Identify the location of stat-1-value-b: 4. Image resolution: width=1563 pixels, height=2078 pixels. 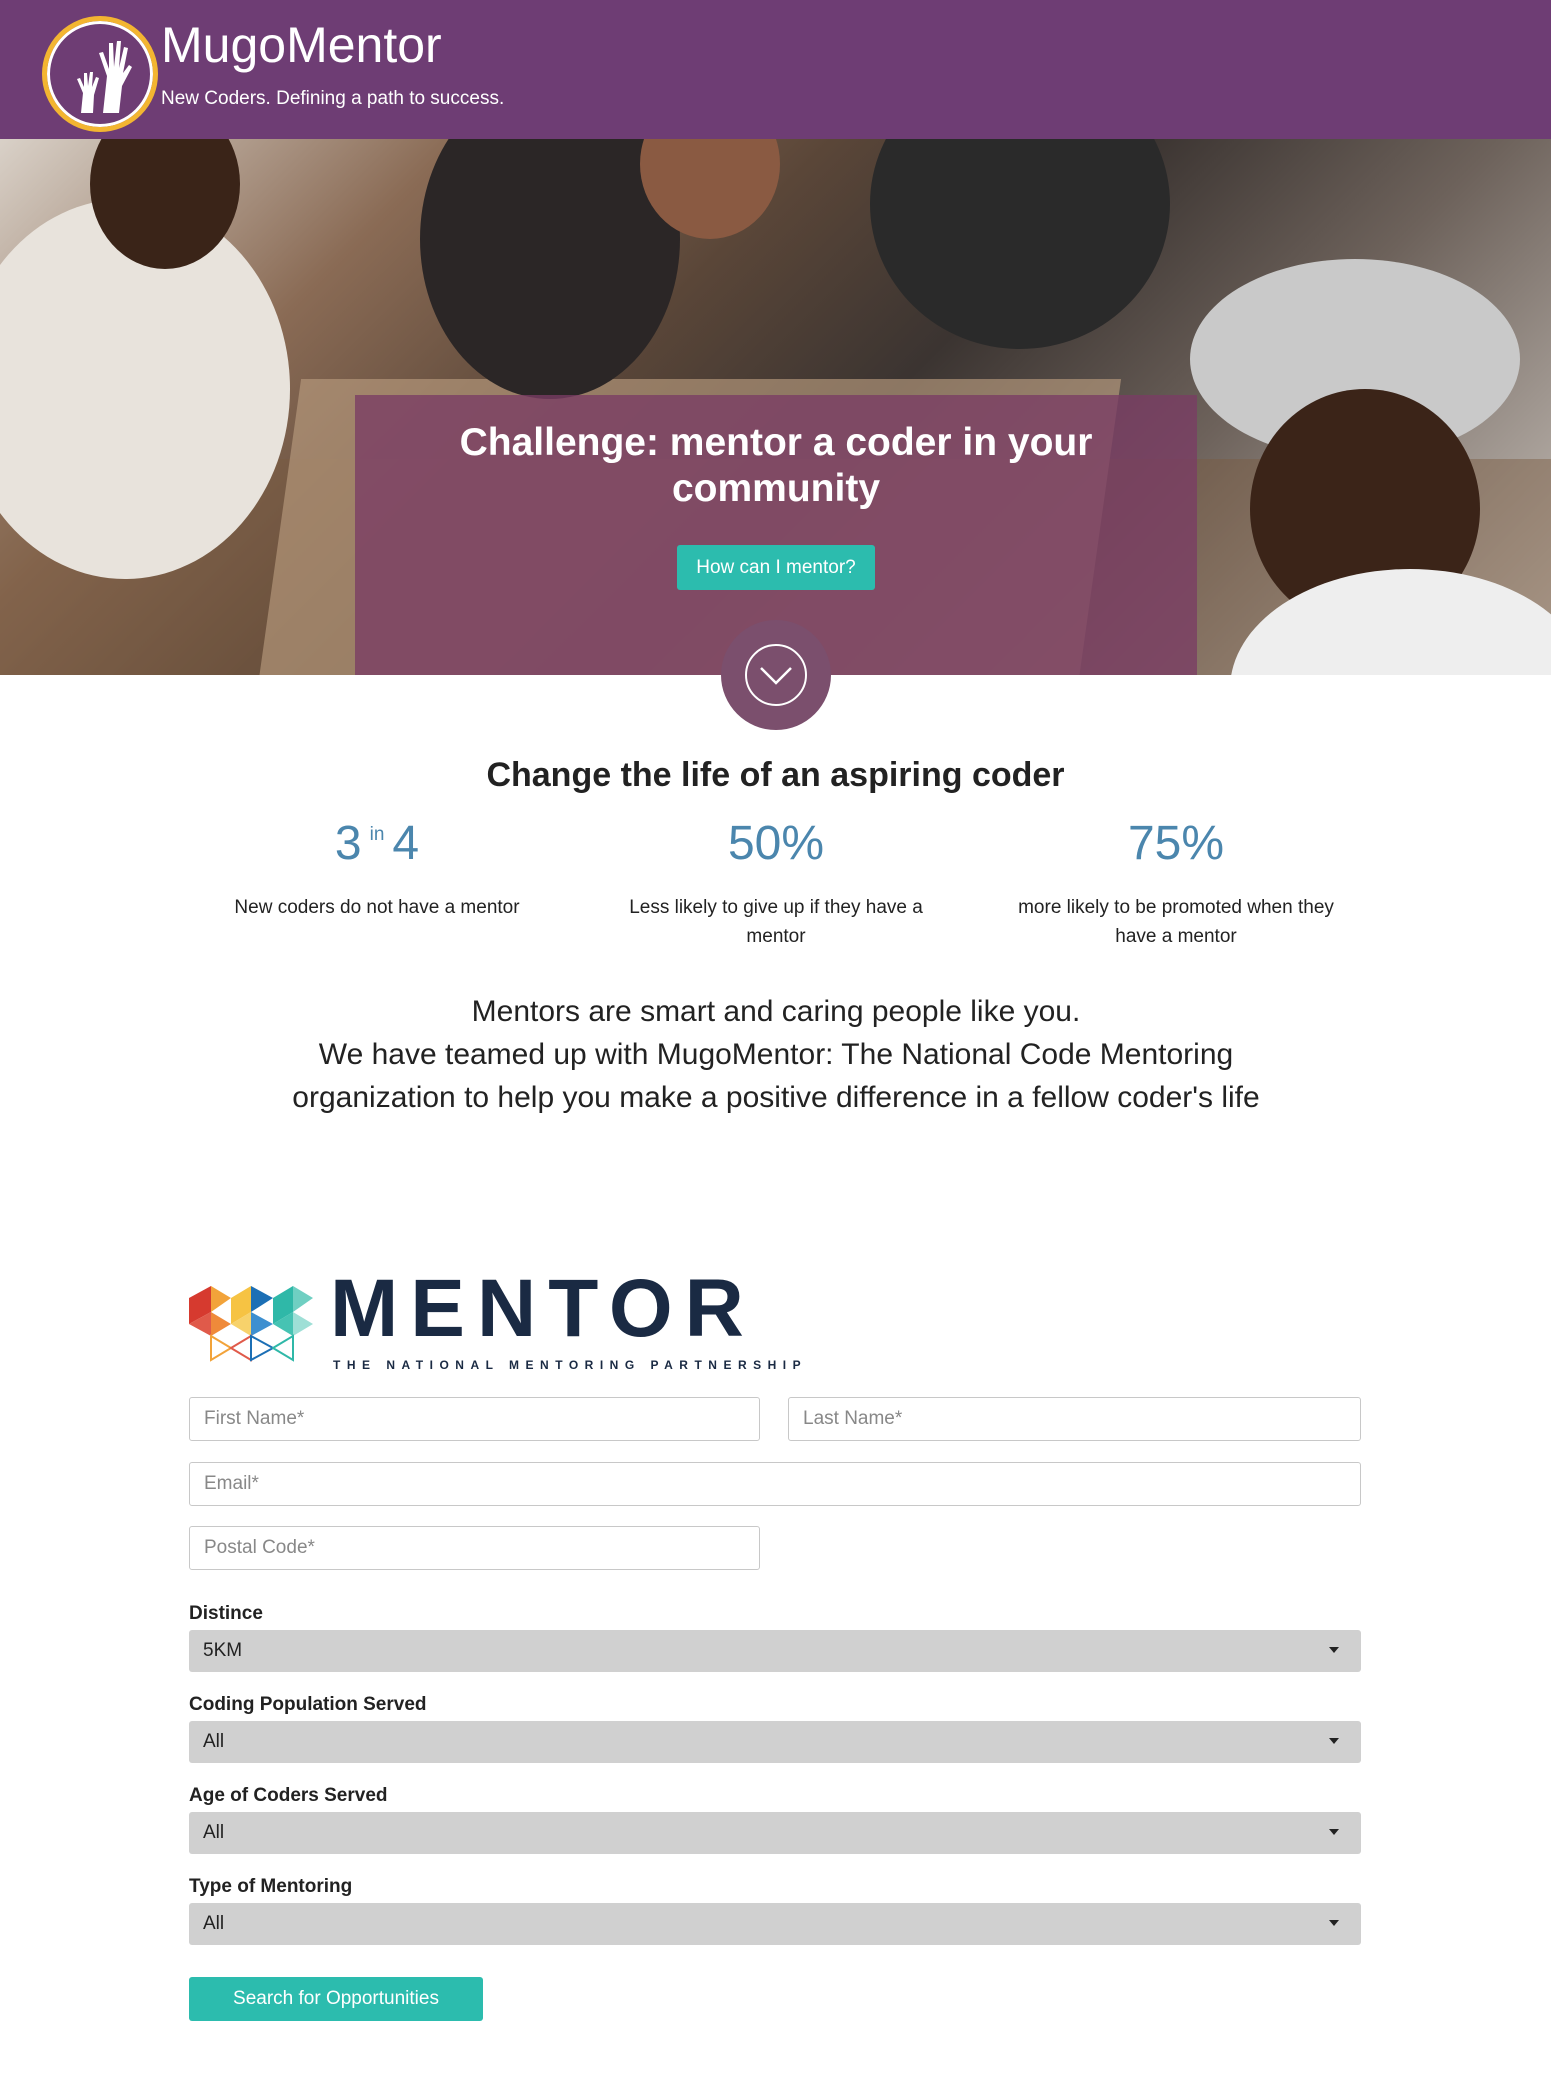
(406, 843).